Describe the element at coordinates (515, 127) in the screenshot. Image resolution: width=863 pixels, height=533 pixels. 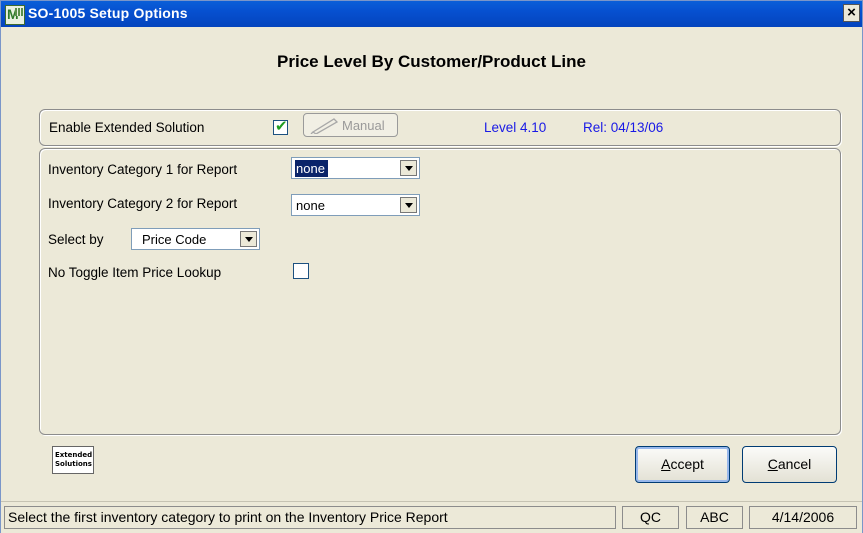
I see `version-level: Level 4.10` at that location.